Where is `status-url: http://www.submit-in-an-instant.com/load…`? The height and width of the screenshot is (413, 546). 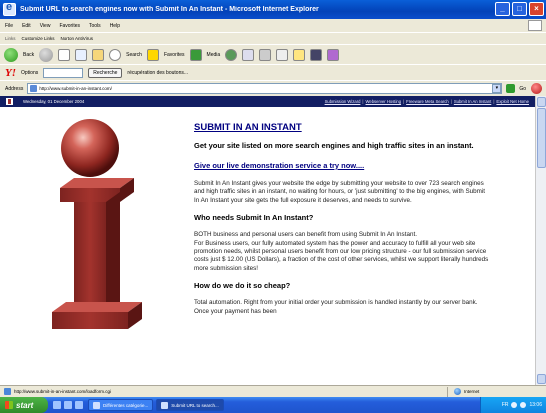 status-url: http://www.submit-in-an-instant.com/load… is located at coordinates (63, 391).